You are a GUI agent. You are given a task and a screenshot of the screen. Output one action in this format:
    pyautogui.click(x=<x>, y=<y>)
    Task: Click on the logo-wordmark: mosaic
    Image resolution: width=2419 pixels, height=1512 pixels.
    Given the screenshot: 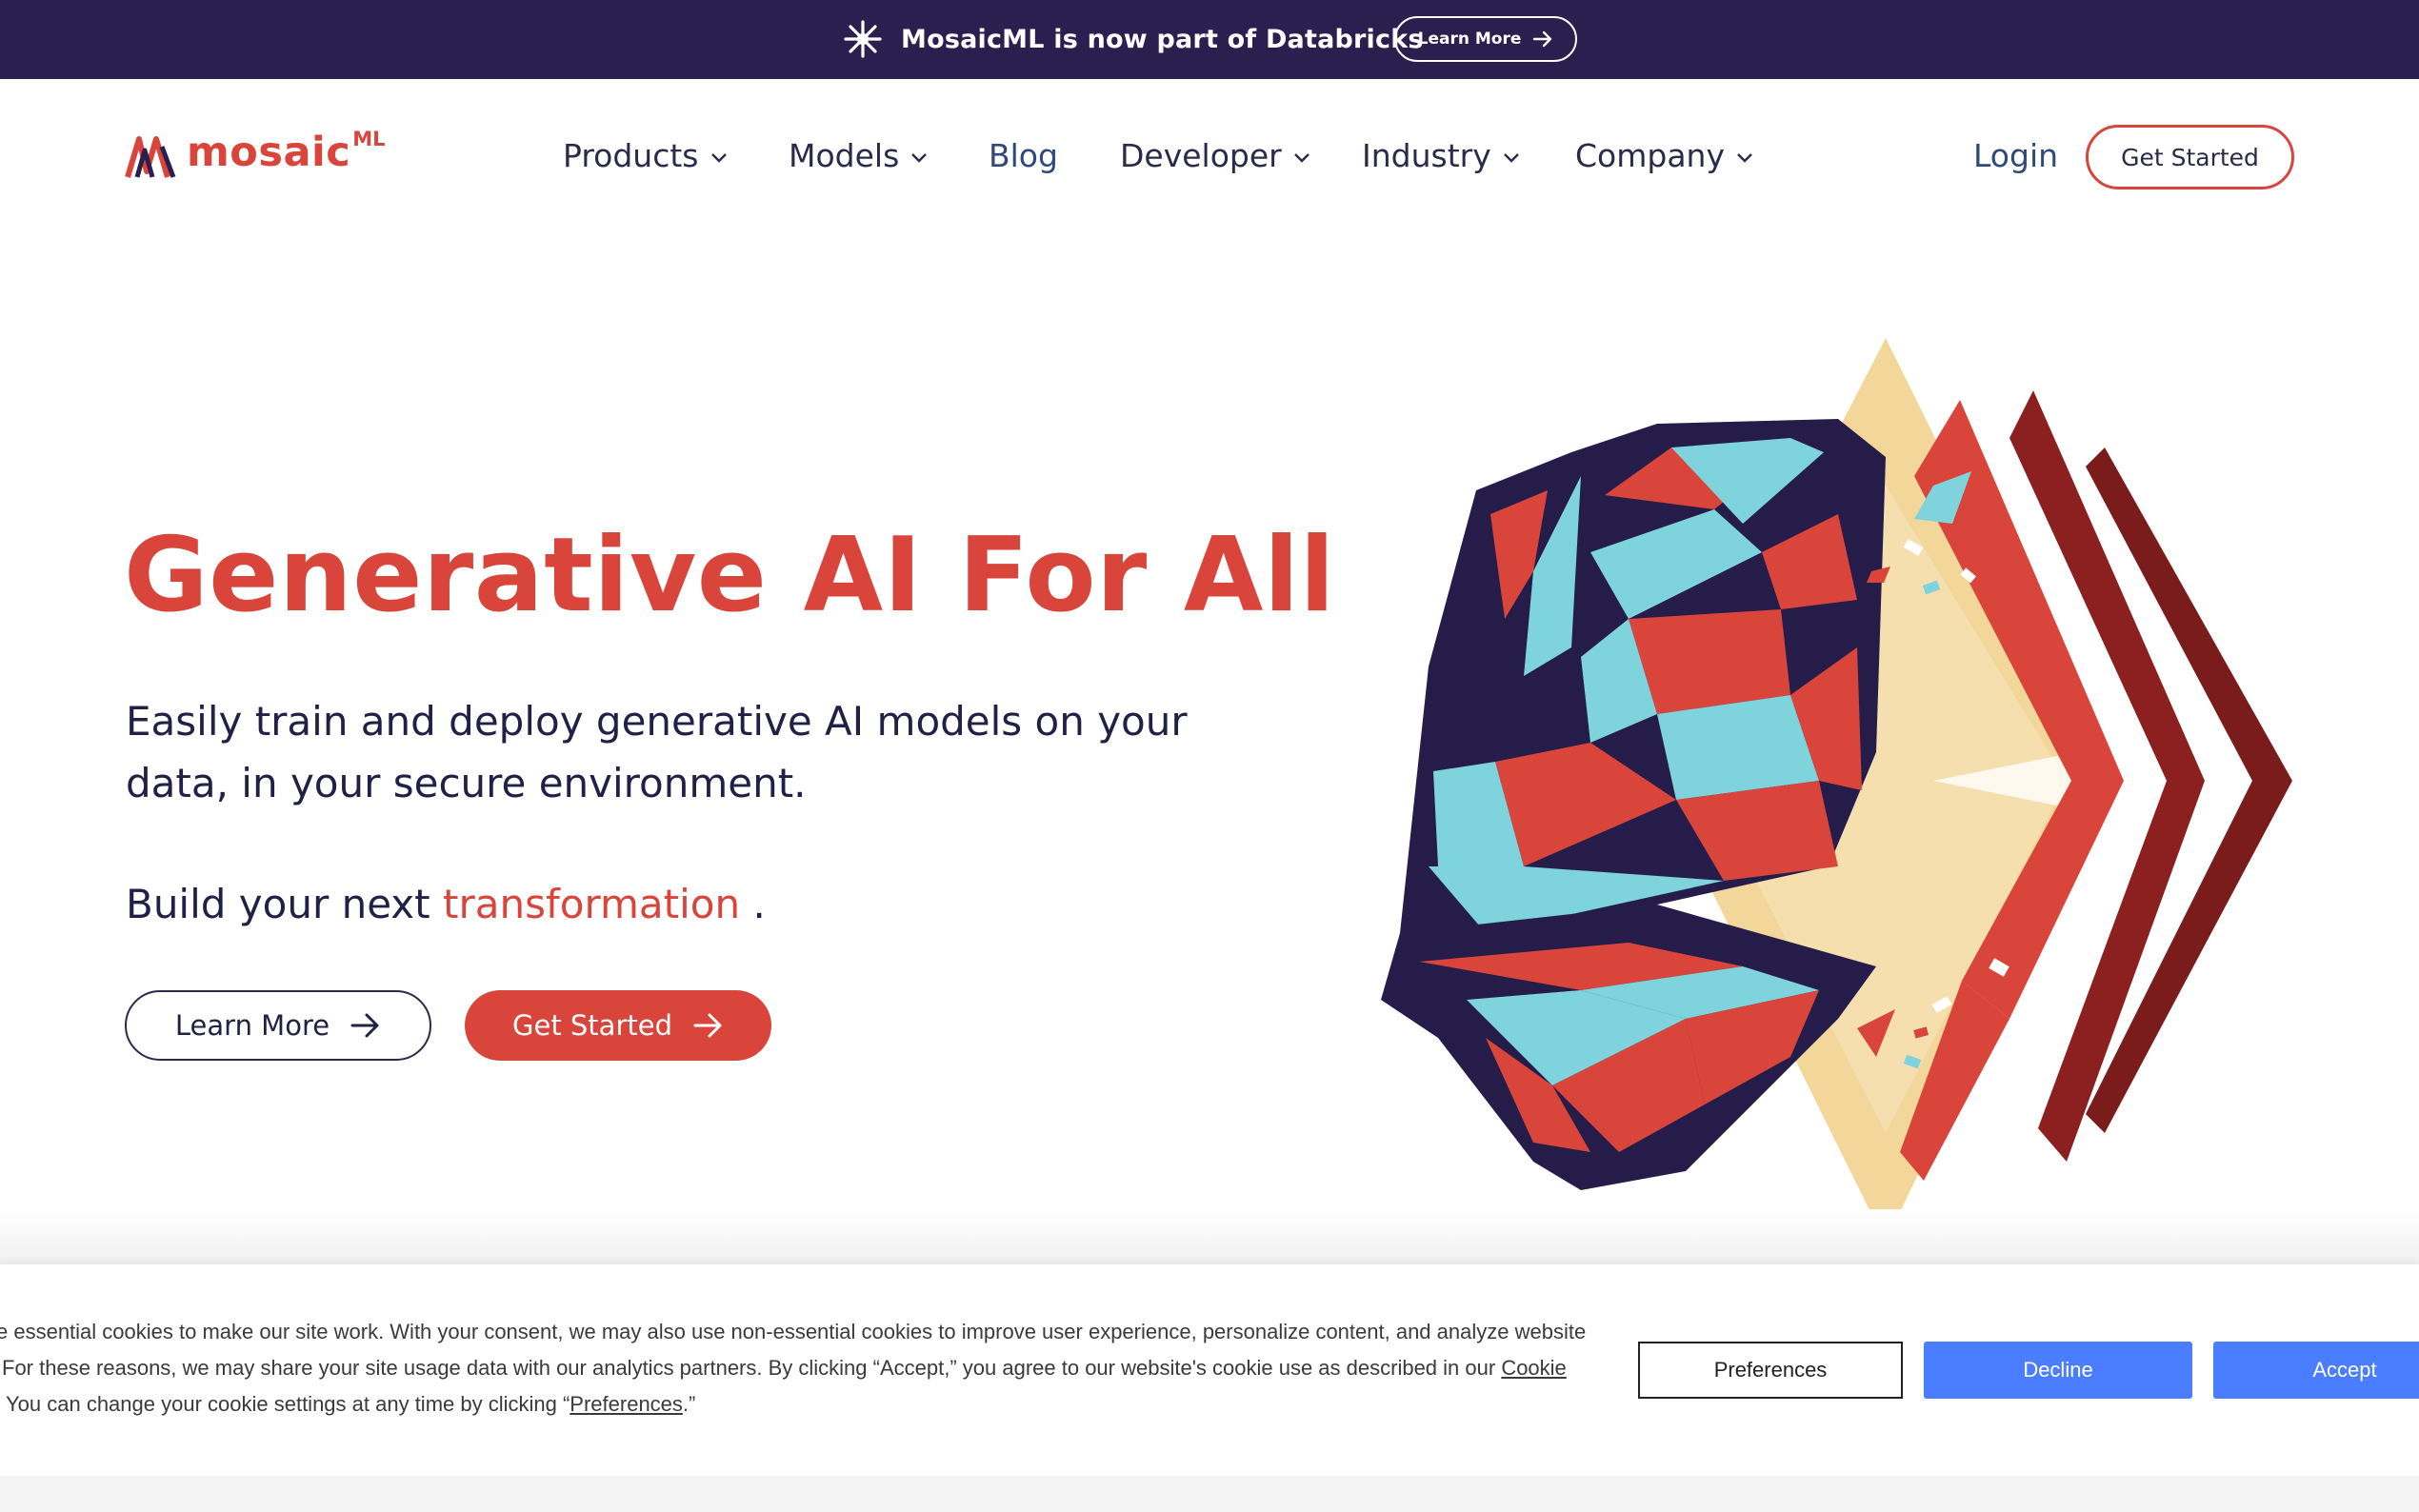 What is the action you would take?
    pyautogui.click(x=269, y=152)
    